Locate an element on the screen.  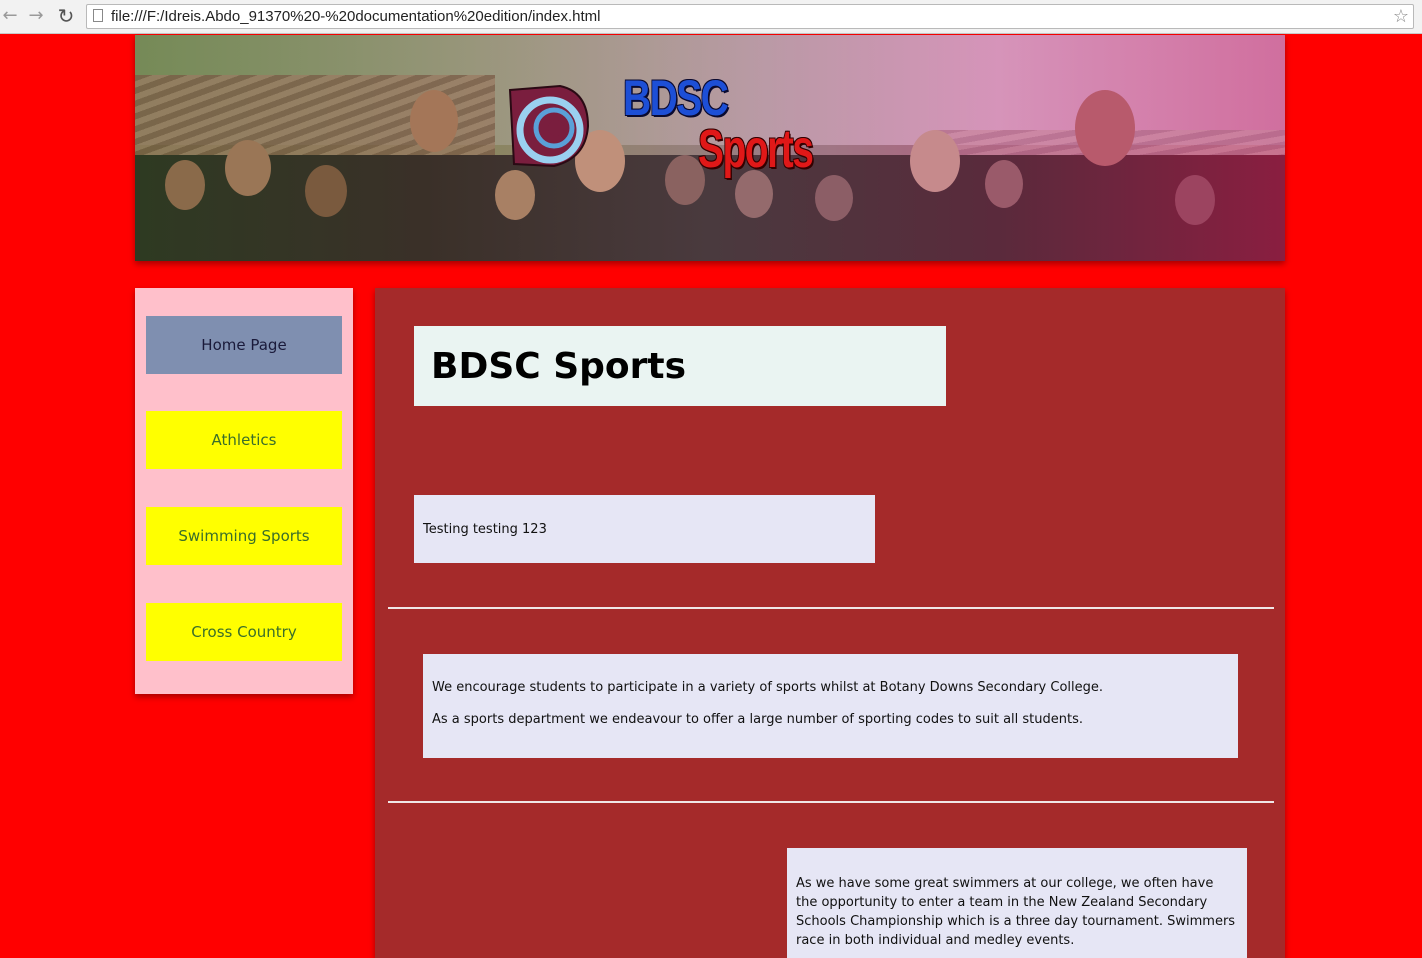
page-title: BDSC Sports is located at coordinates (559, 366).